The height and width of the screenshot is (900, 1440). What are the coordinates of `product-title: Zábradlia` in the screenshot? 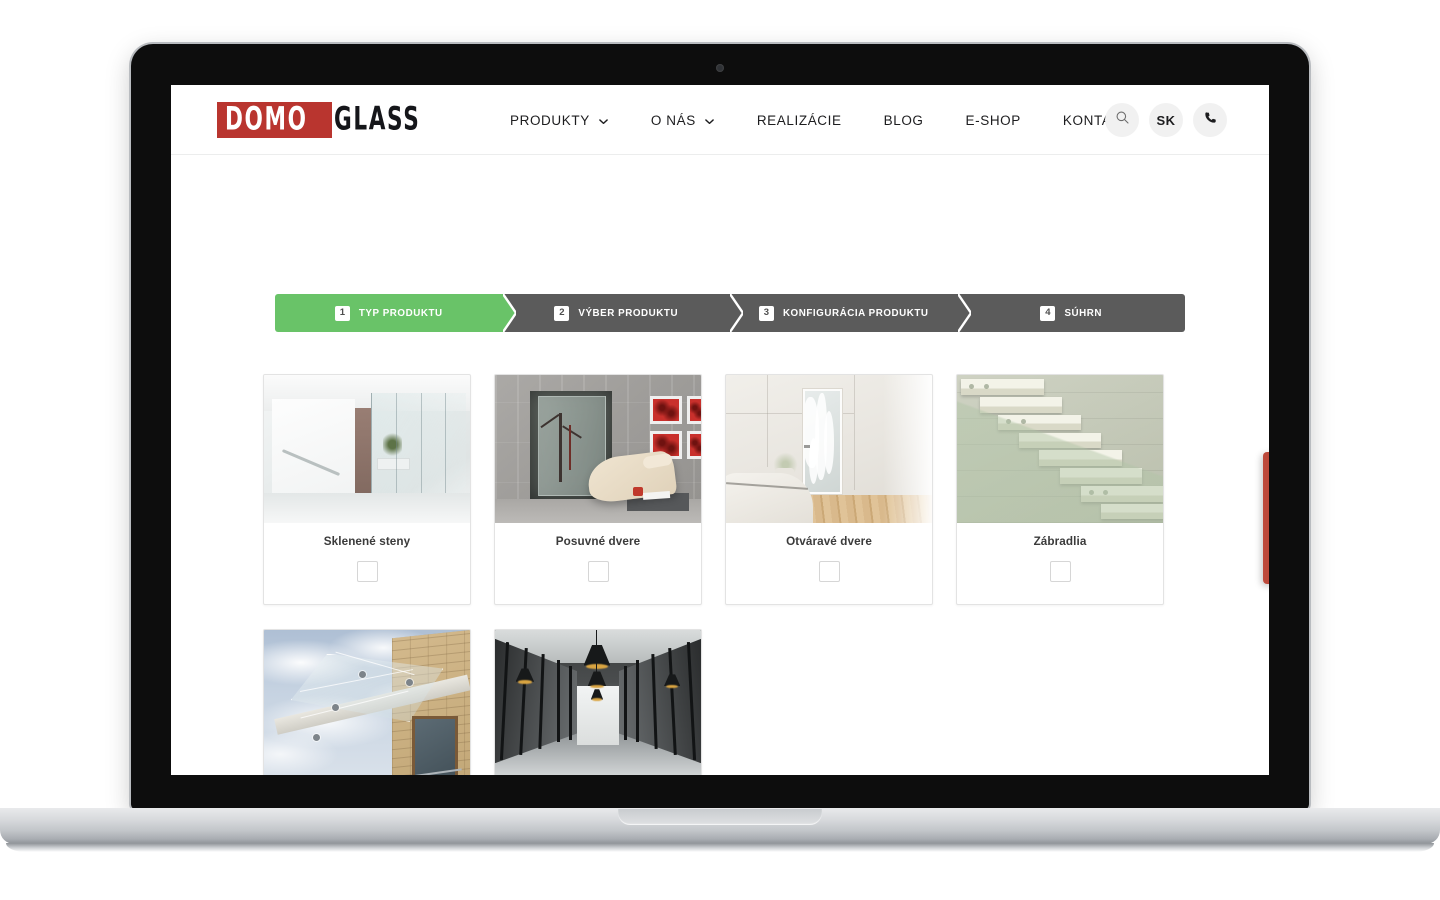 It's located at (1060, 541).